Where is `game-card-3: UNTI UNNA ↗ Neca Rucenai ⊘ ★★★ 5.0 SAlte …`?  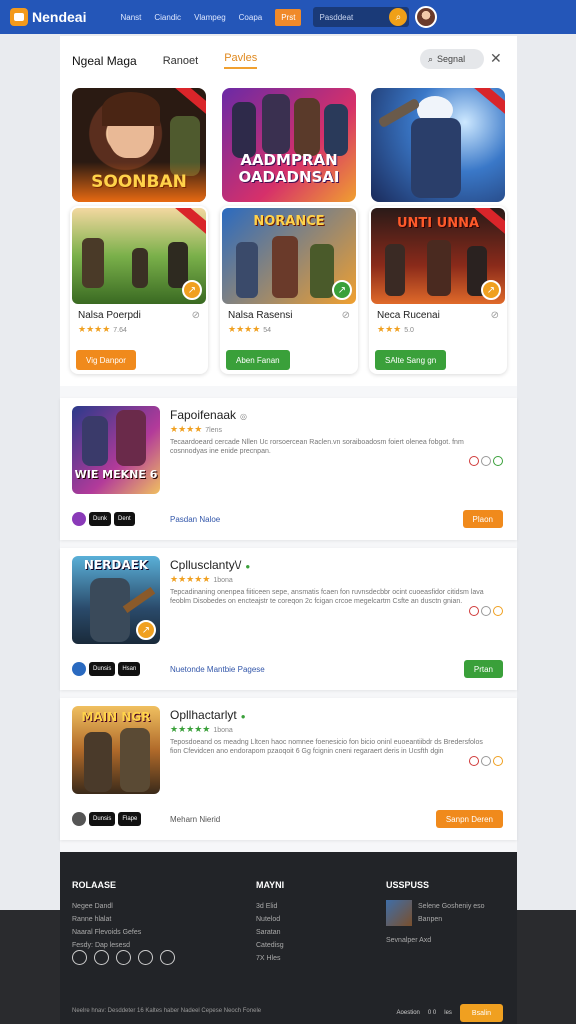
game-card-3: UNTI UNNA ↗ Neca Rucenai ⊘ ★★★ 5.0 SAlte … is located at coordinates (438, 290).